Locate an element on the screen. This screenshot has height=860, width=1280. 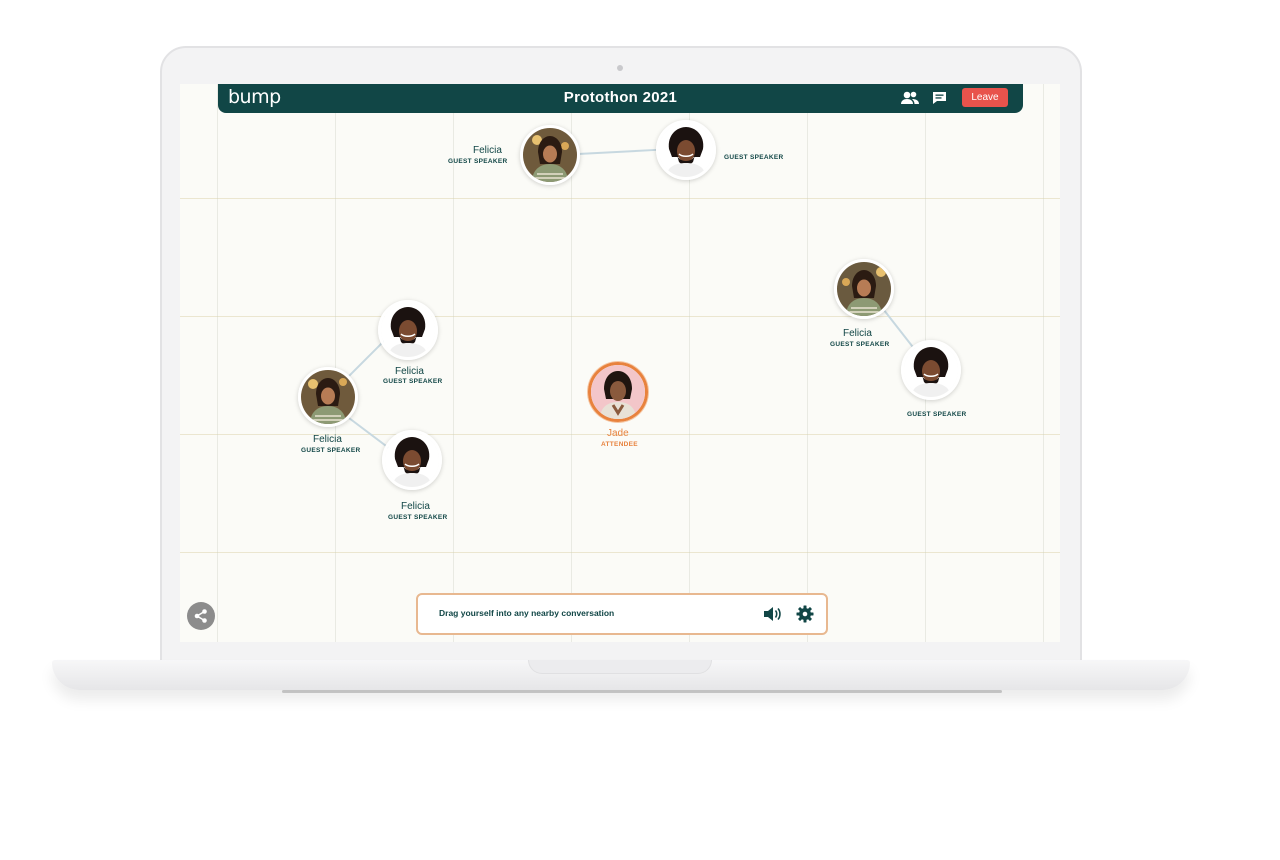
share-icon is located at coordinates (200, 616).